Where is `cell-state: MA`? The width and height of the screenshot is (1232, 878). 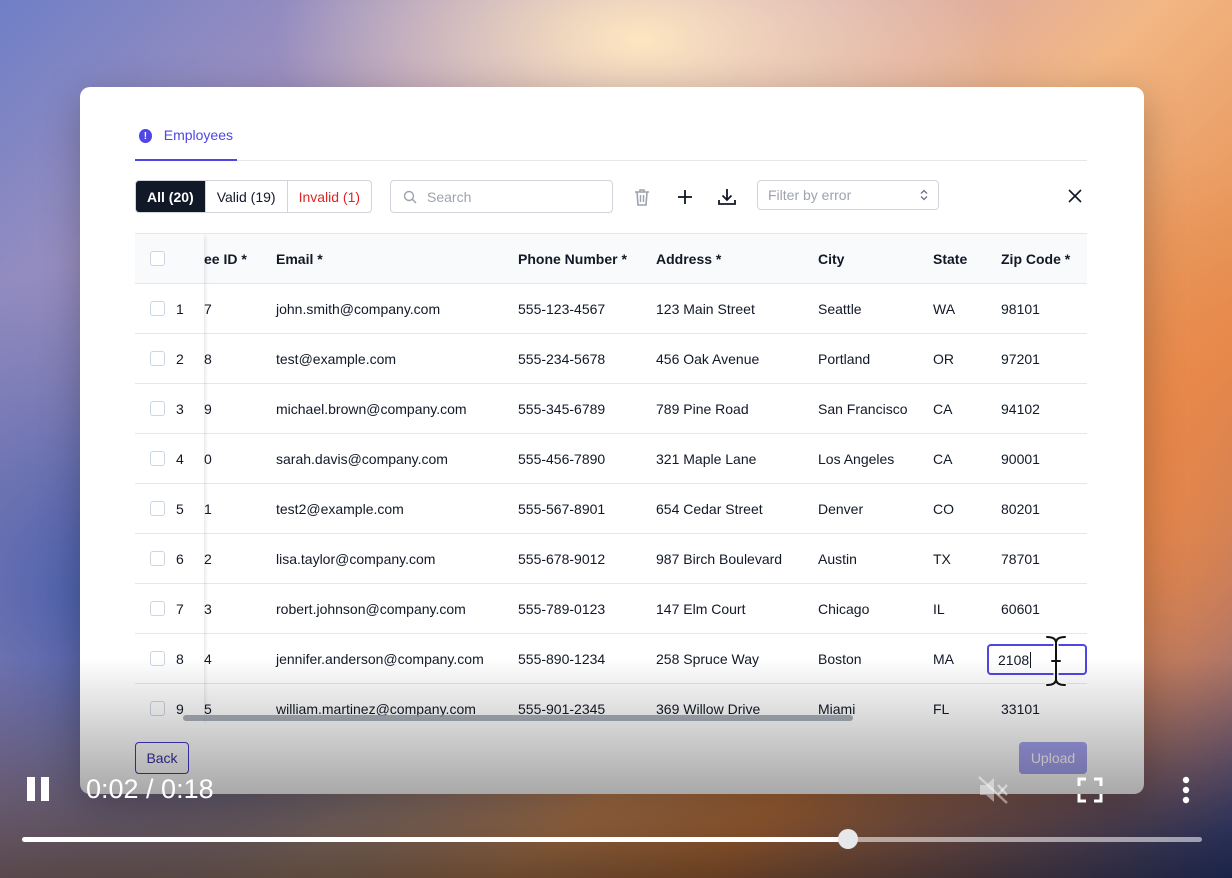
cell-state: MA is located at coordinates (943, 659).